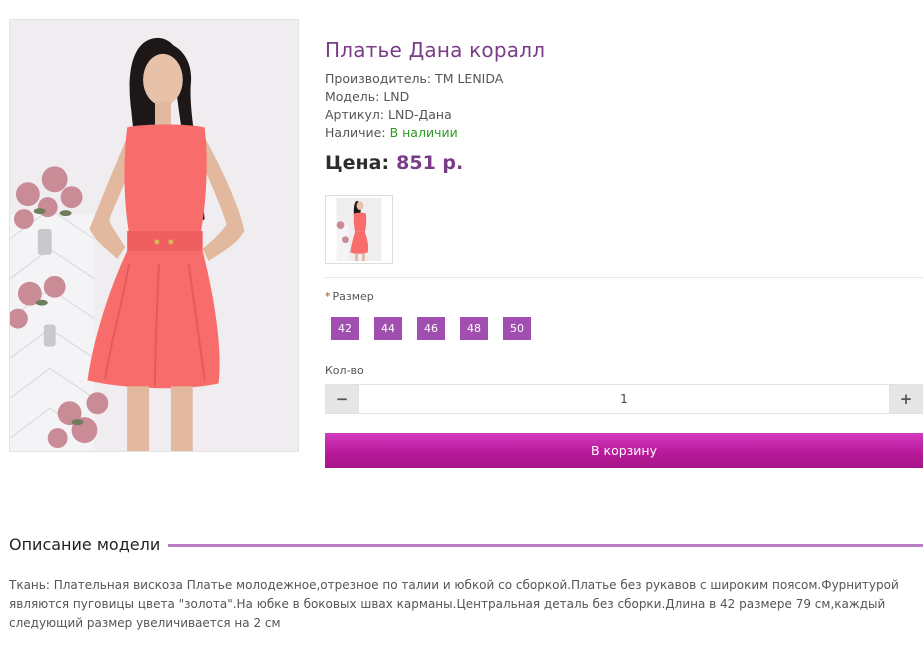  I want to click on quantity-label: Кол-во, so click(344, 370).